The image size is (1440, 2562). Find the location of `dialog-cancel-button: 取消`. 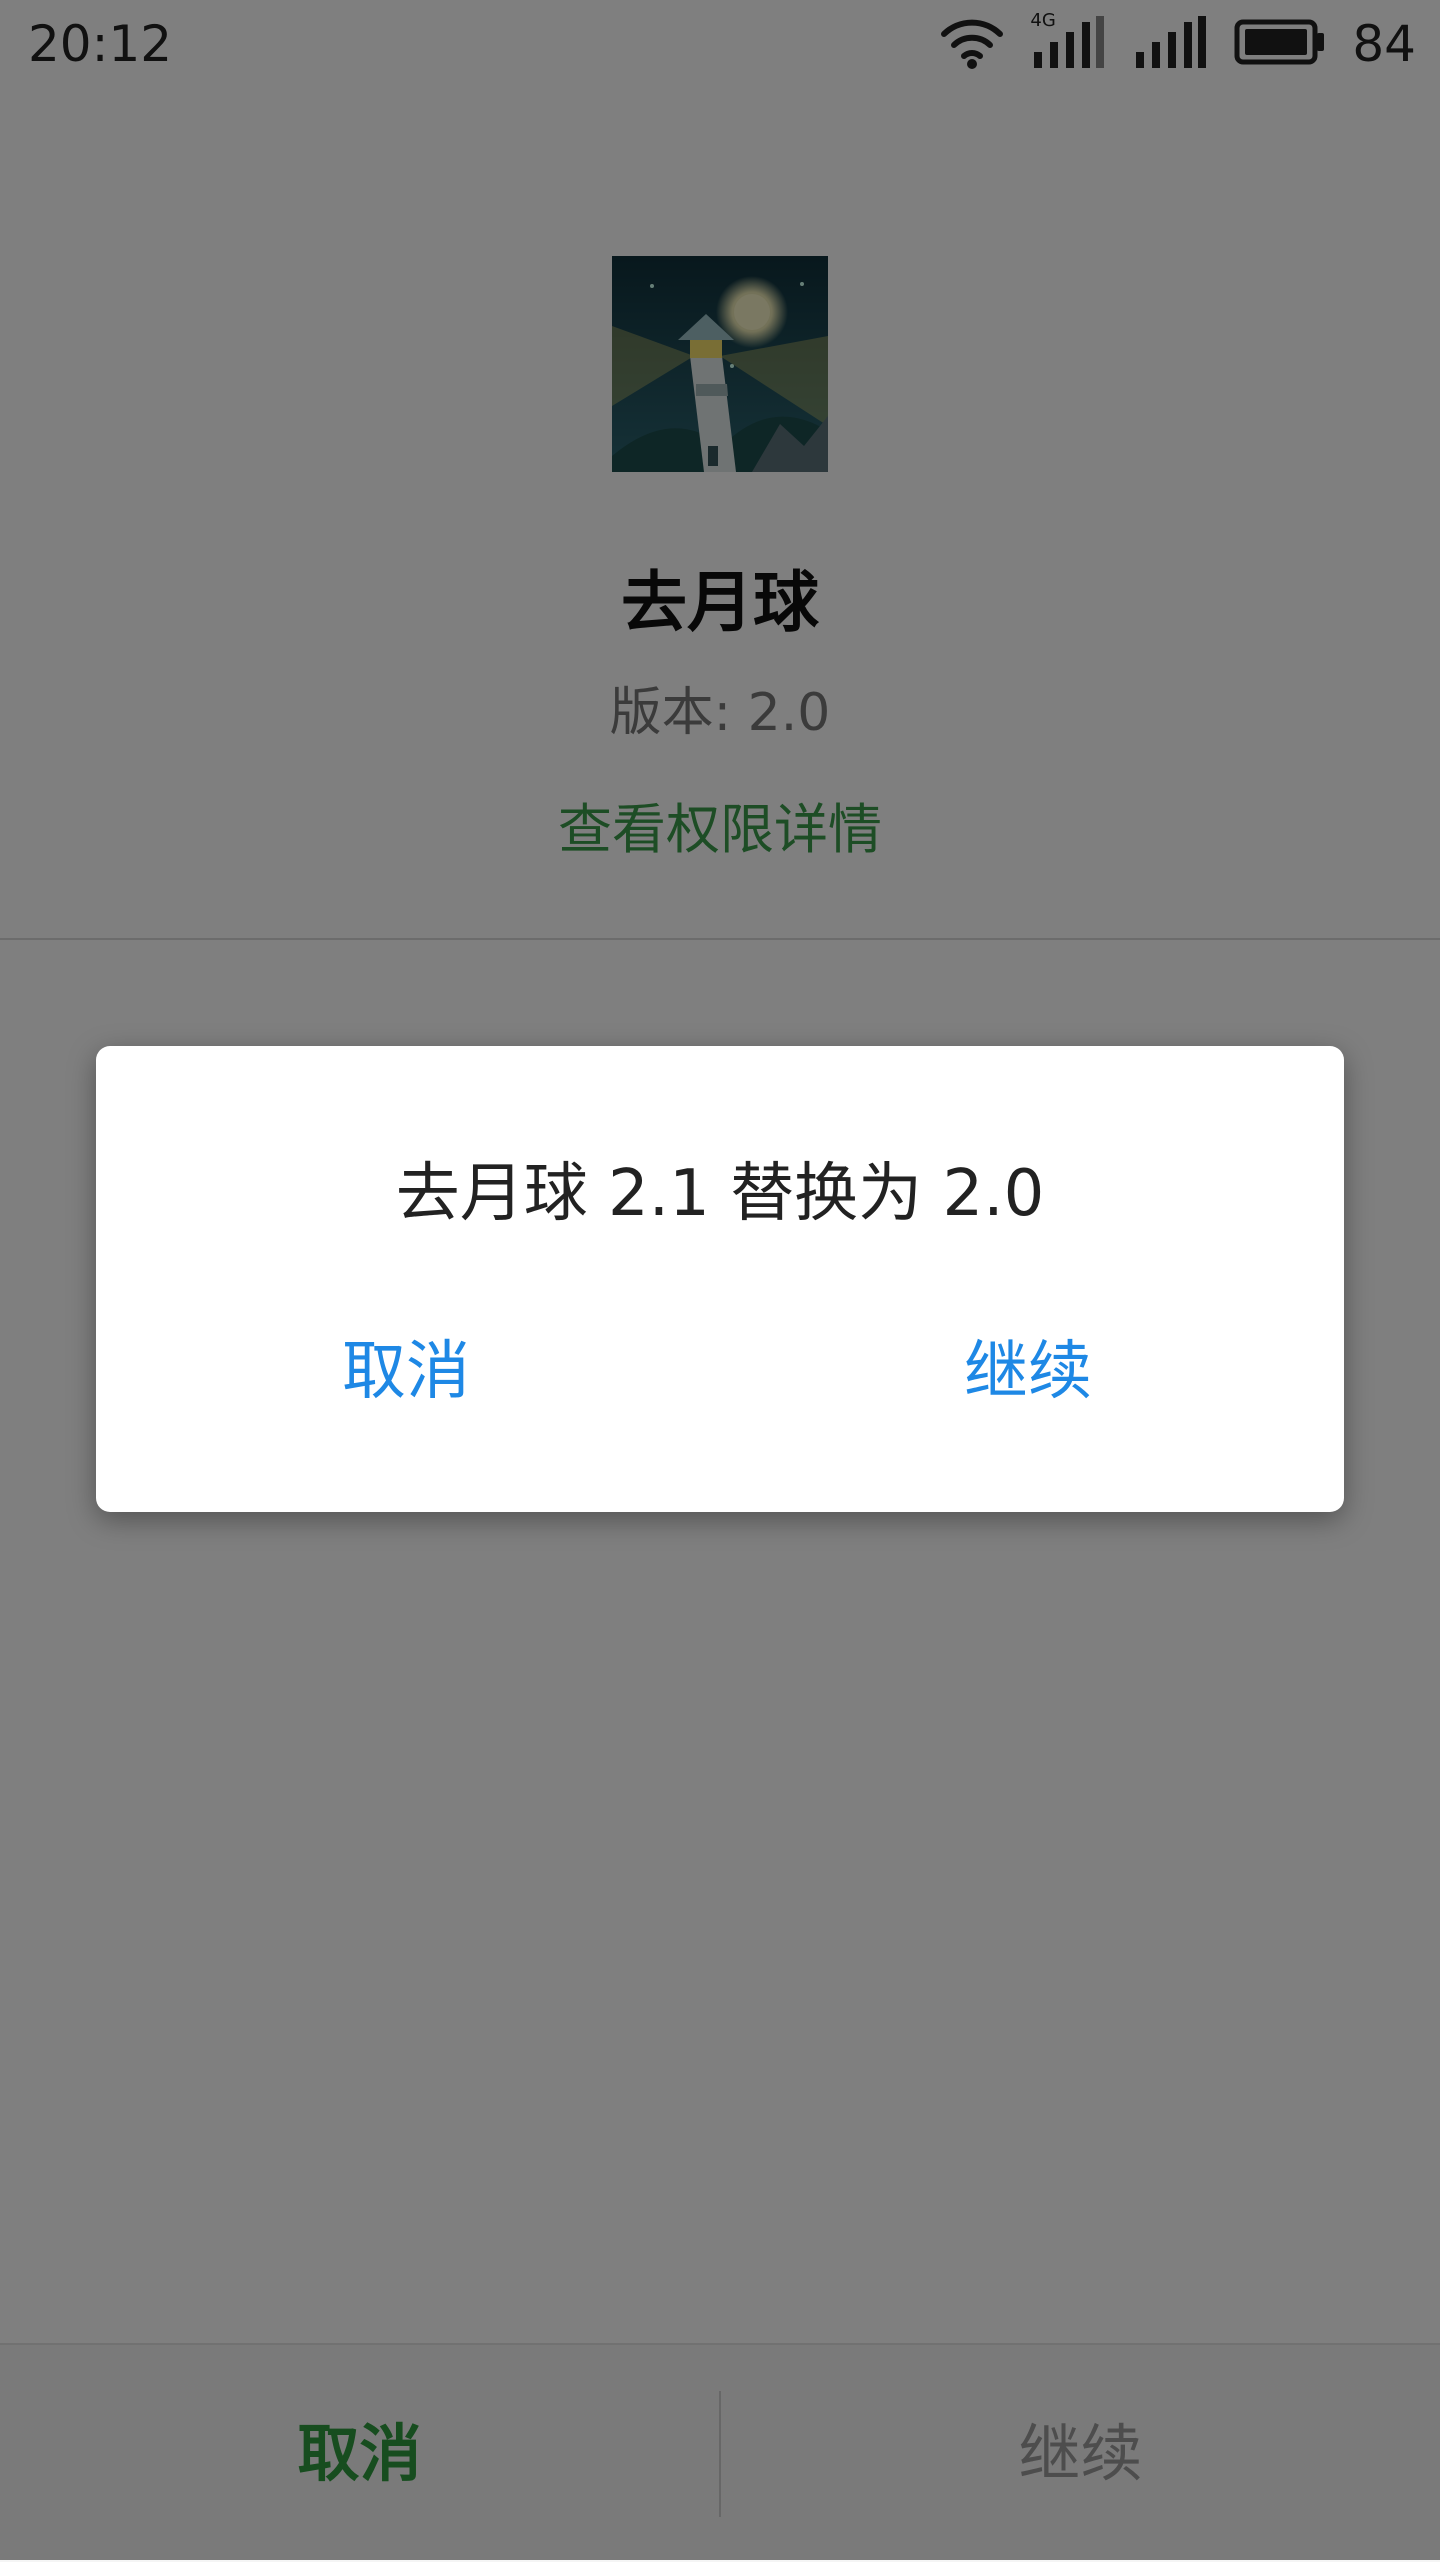

dialog-cancel-button: 取消 is located at coordinates (406, 1372).